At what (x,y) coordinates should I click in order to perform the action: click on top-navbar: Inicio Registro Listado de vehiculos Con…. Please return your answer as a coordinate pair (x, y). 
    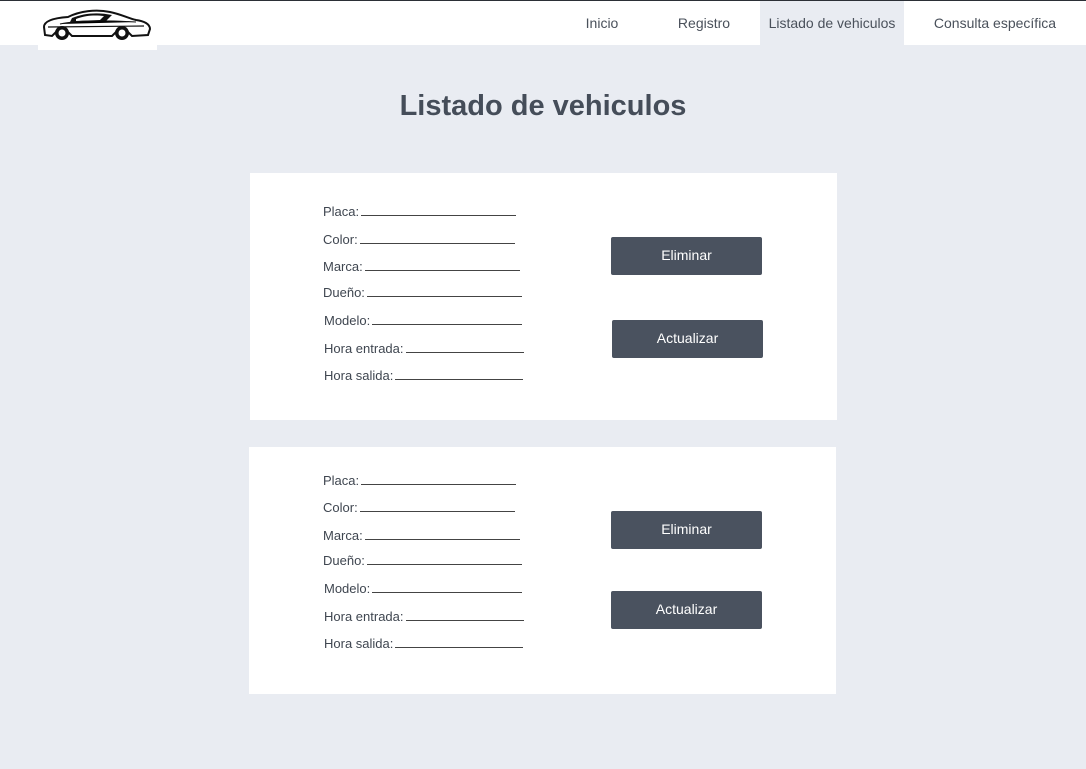
    Looking at the image, I should click on (543, 25).